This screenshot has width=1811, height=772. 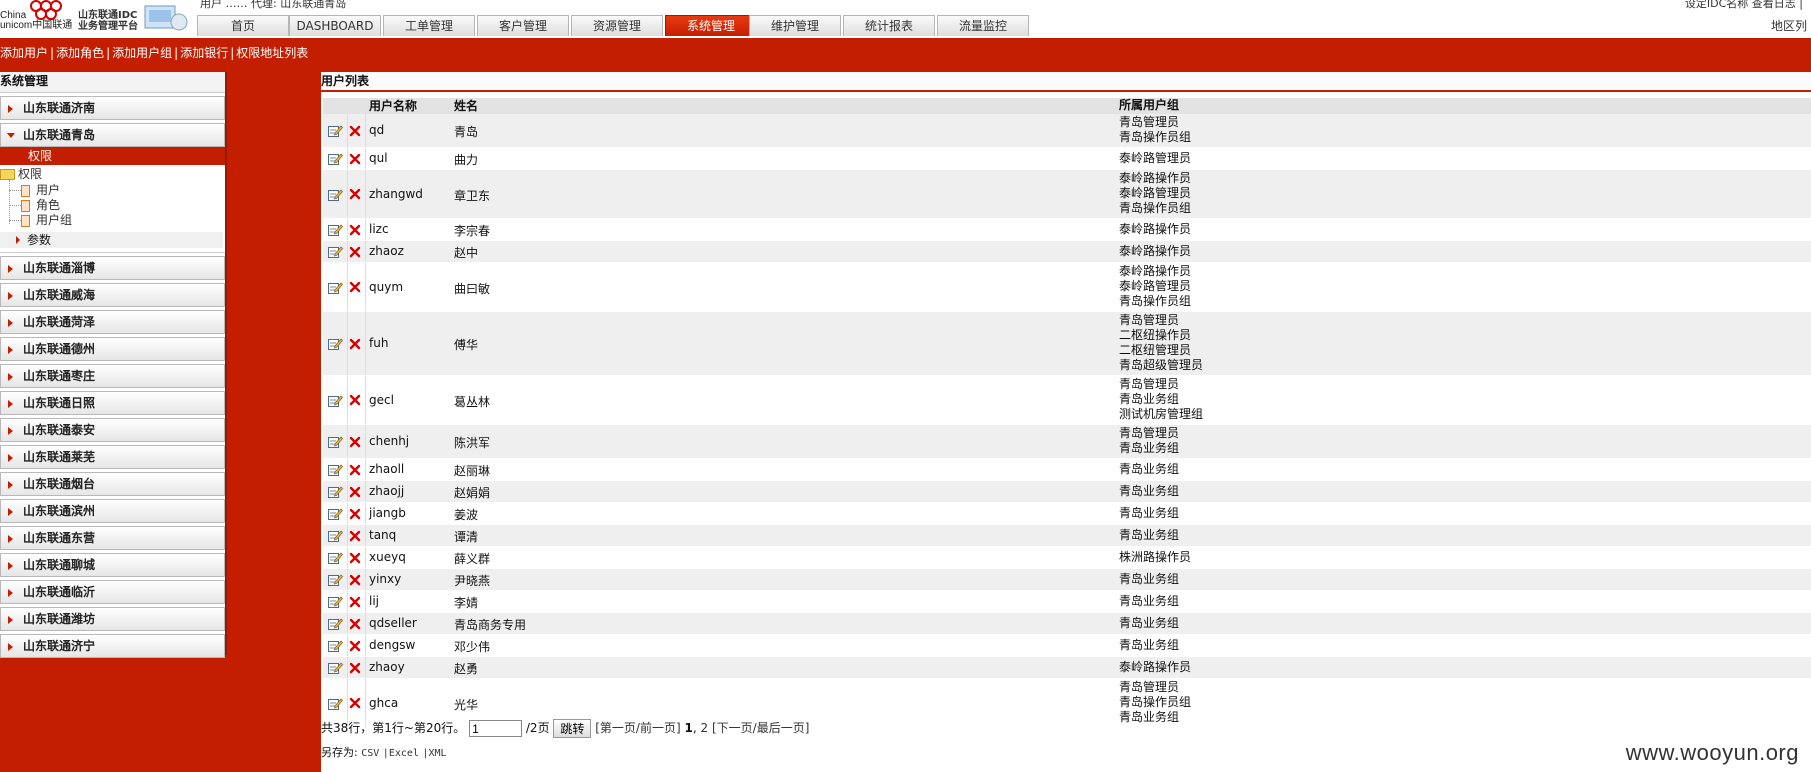 What do you see at coordinates (112, 619) in the screenshot?
I see `sidebar-region: 山东联通潍坊` at bounding box center [112, 619].